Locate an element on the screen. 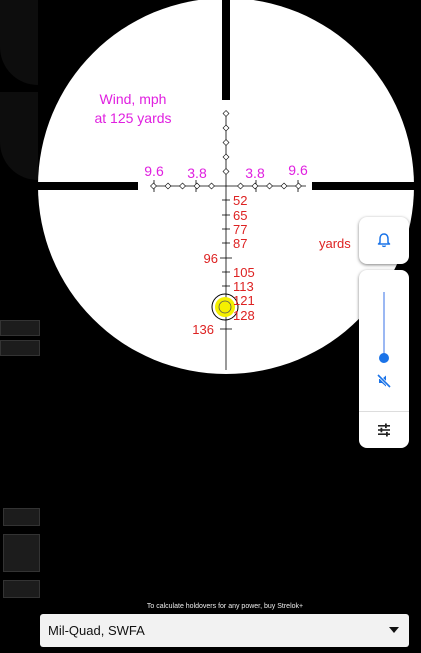 This screenshot has height=653, width=421. wind-value-left-inner: 3.8 is located at coordinates (197, 173).